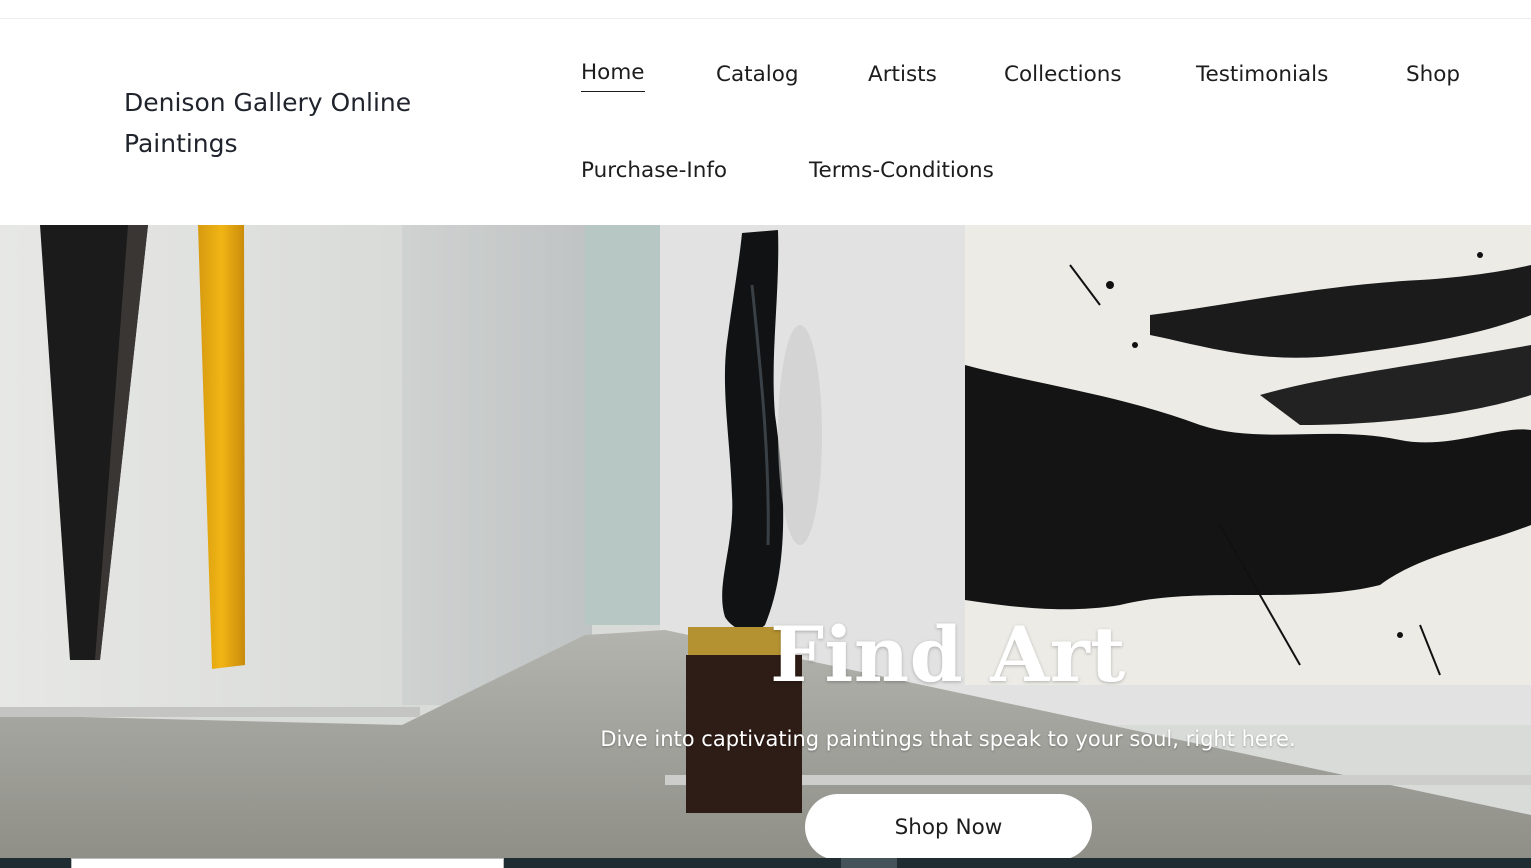  Describe the element at coordinates (948, 654) in the screenshot. I see `hero-title: Find Art` at that location.